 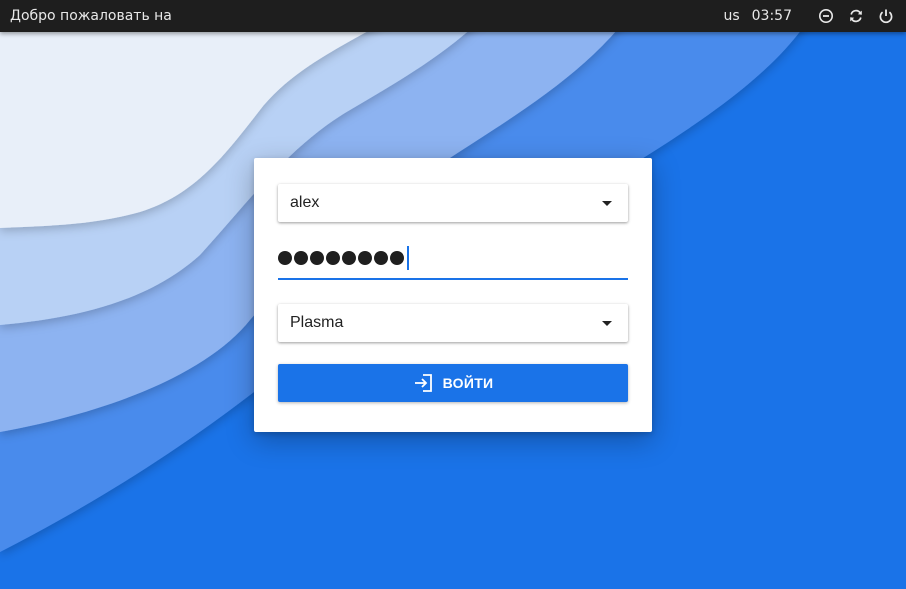 What do you see at coordinates (468, 383) in the screenshot?
I see `login-button-label: ВОЙТИ` at bounding box center [468, 383].